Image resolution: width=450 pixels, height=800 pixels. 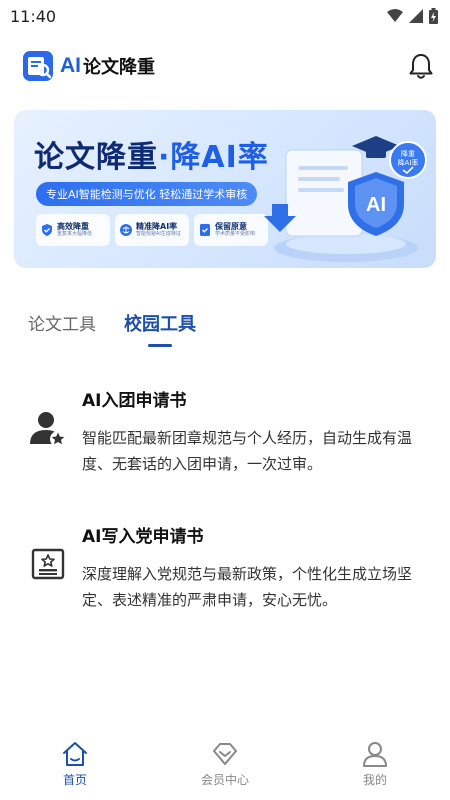 I want to click on feature-desc: 智能规避AI生成特征, so click(x=158, y=233).